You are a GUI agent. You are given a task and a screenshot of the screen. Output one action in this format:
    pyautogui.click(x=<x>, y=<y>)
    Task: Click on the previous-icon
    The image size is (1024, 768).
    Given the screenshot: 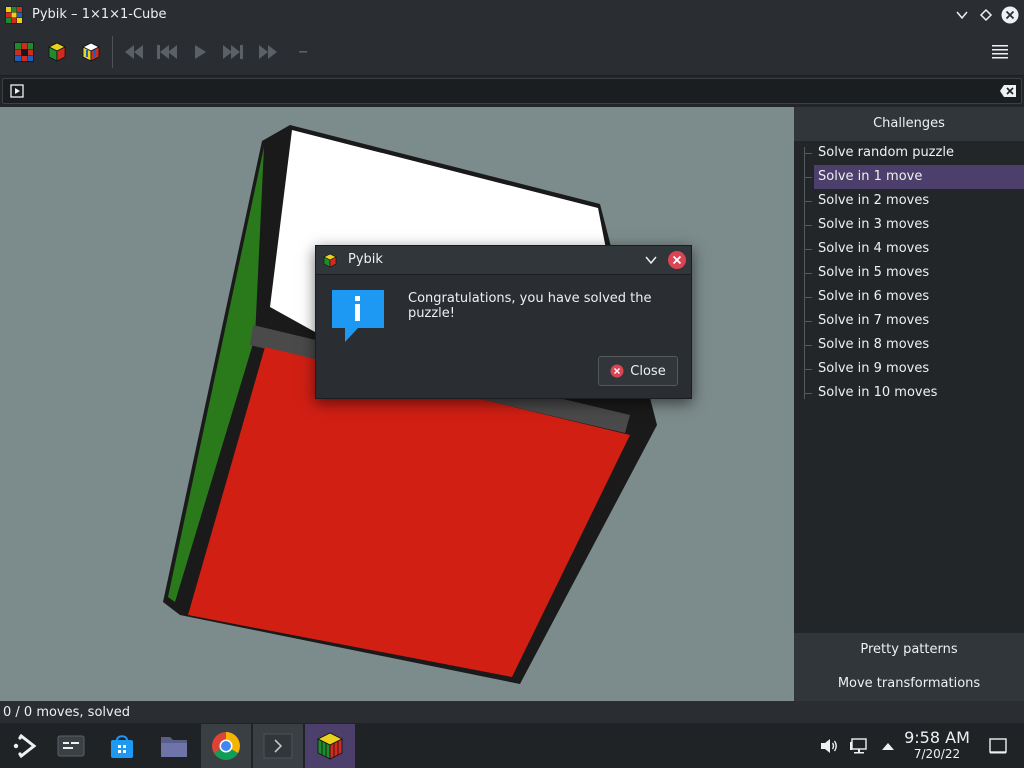 What is the action you would take?
    pyautogui.click(x=167, y=52)
    